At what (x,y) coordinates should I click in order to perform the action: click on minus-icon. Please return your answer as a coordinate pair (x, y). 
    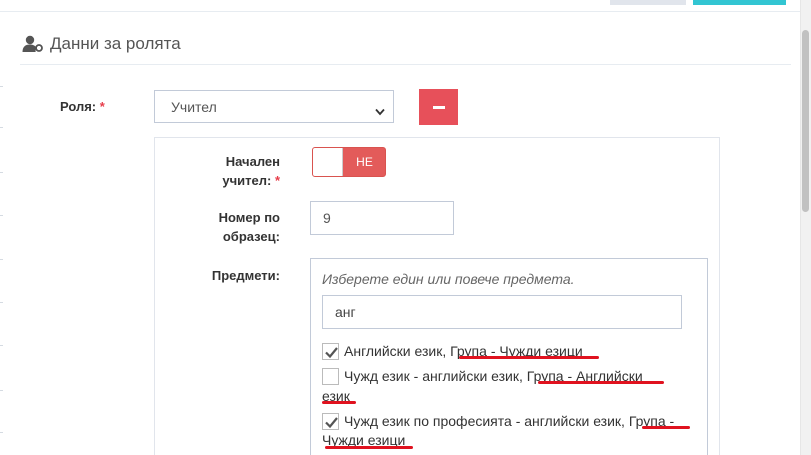
    Looking at the image, I should click on (438, 107).